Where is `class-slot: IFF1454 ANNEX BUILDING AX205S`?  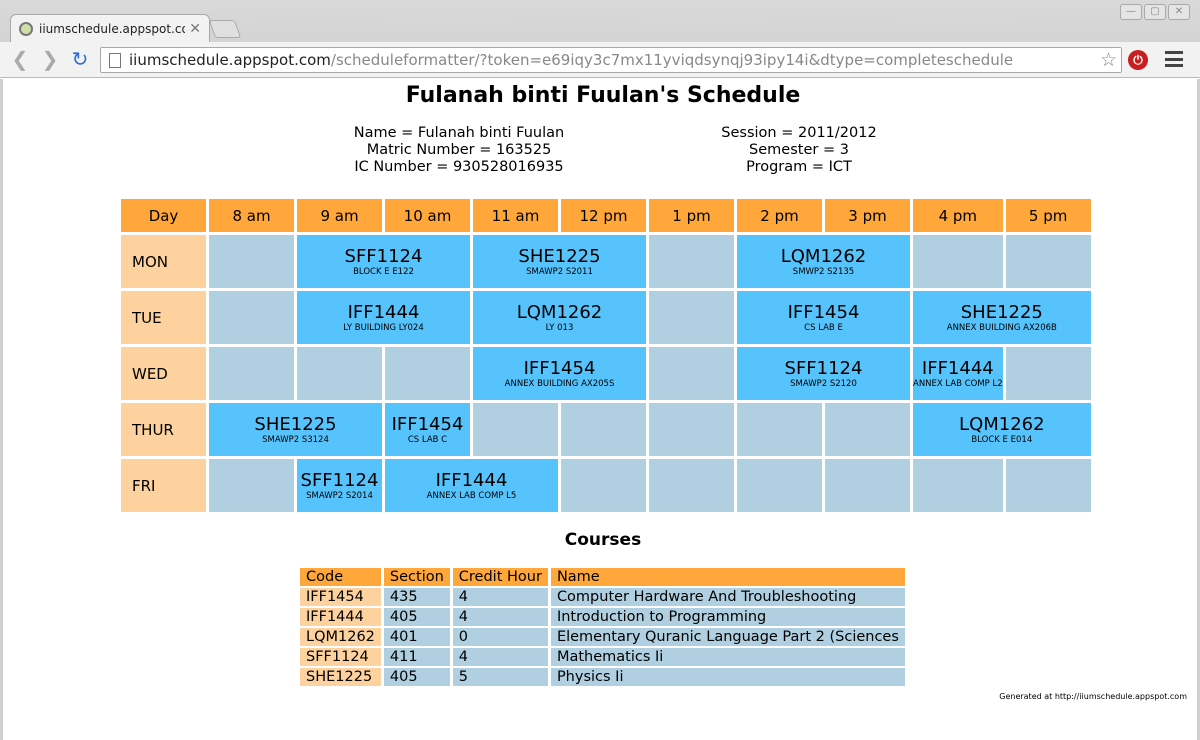
class-slot: IFF1454 ANNEX BUILDING AX205S is located at coordinates (559, 373).